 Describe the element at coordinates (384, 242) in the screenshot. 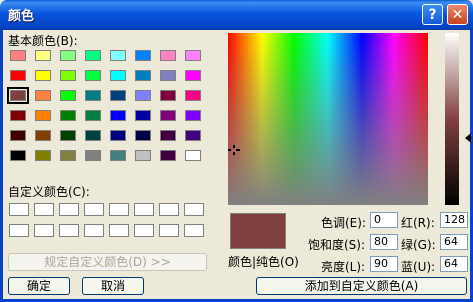

I see `saturation-input: 80` at that location.